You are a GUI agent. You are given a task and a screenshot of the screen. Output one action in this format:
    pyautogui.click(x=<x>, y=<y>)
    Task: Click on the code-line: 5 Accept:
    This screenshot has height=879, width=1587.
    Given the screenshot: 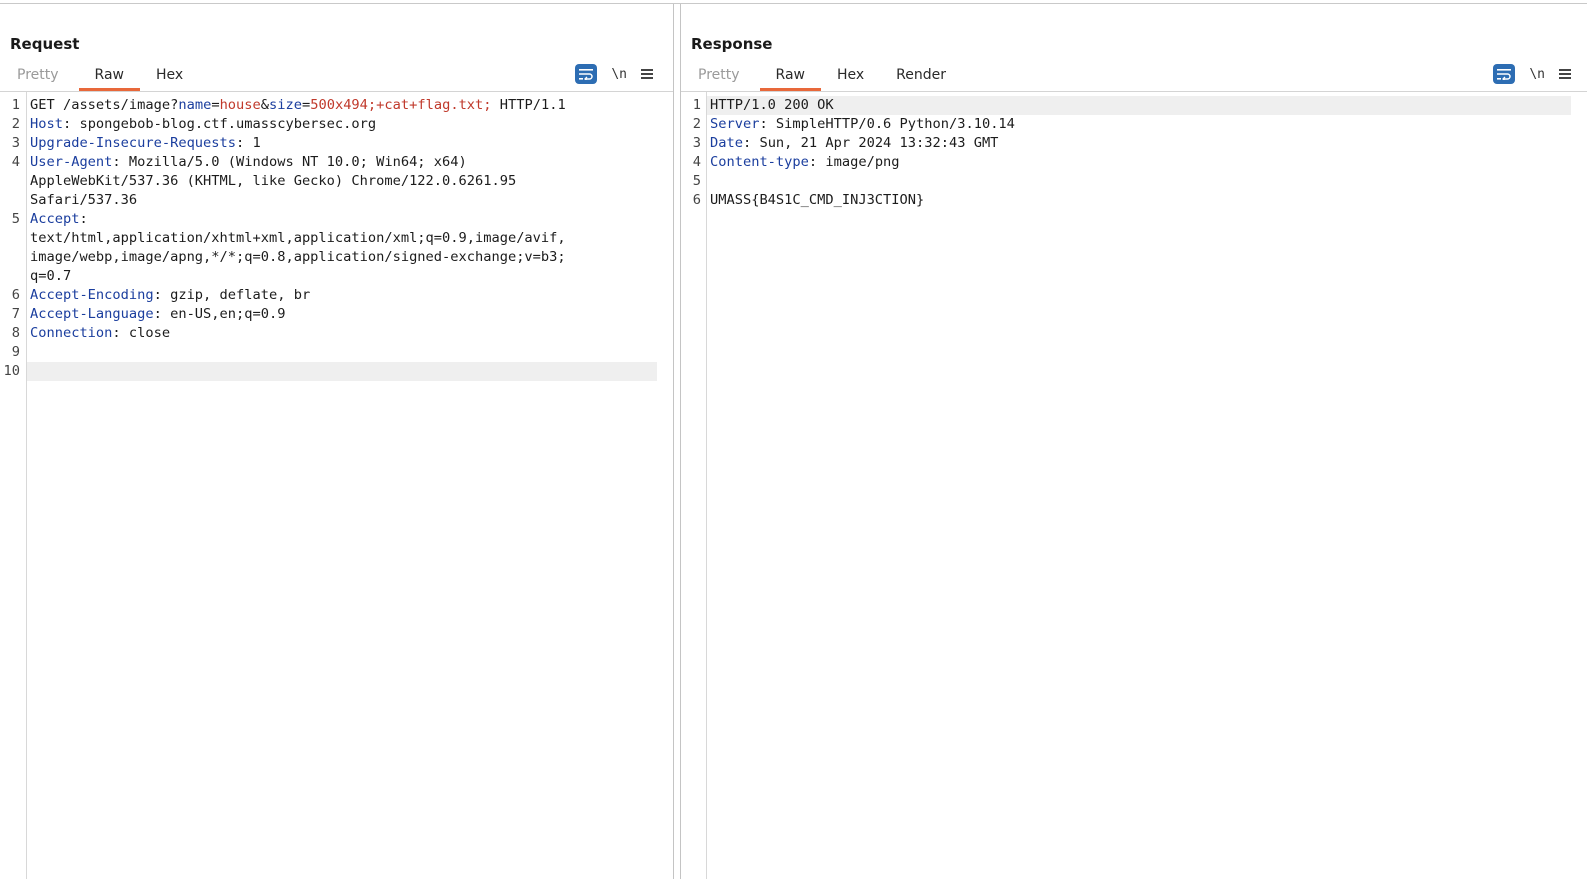 What is the action you would take?
    pyautogui.click(x=328, y=219)
    